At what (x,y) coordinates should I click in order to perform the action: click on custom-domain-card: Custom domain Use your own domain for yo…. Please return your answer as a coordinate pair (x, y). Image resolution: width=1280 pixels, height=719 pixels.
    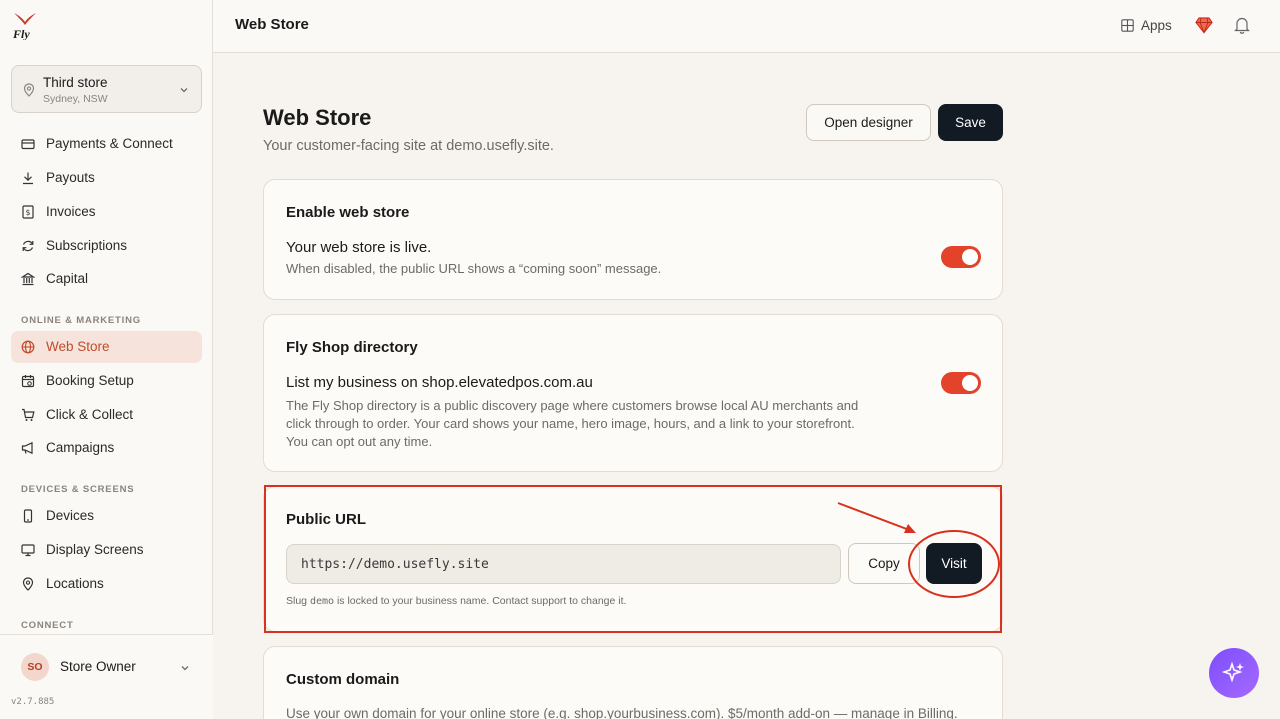
    Looking at the image, I should click on (633, 682).